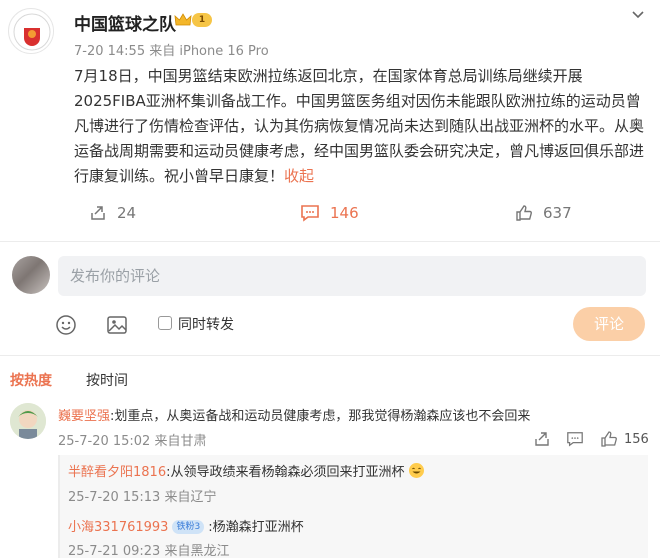 This screenshot has width=660, height=558. Describe the element at coordinates (320, 416) in the screenshot. I see `comment-text: :划重点，从奥运备战和运动员健康考虑，那我觉得杨瀚森应该也不会回来` at that location.